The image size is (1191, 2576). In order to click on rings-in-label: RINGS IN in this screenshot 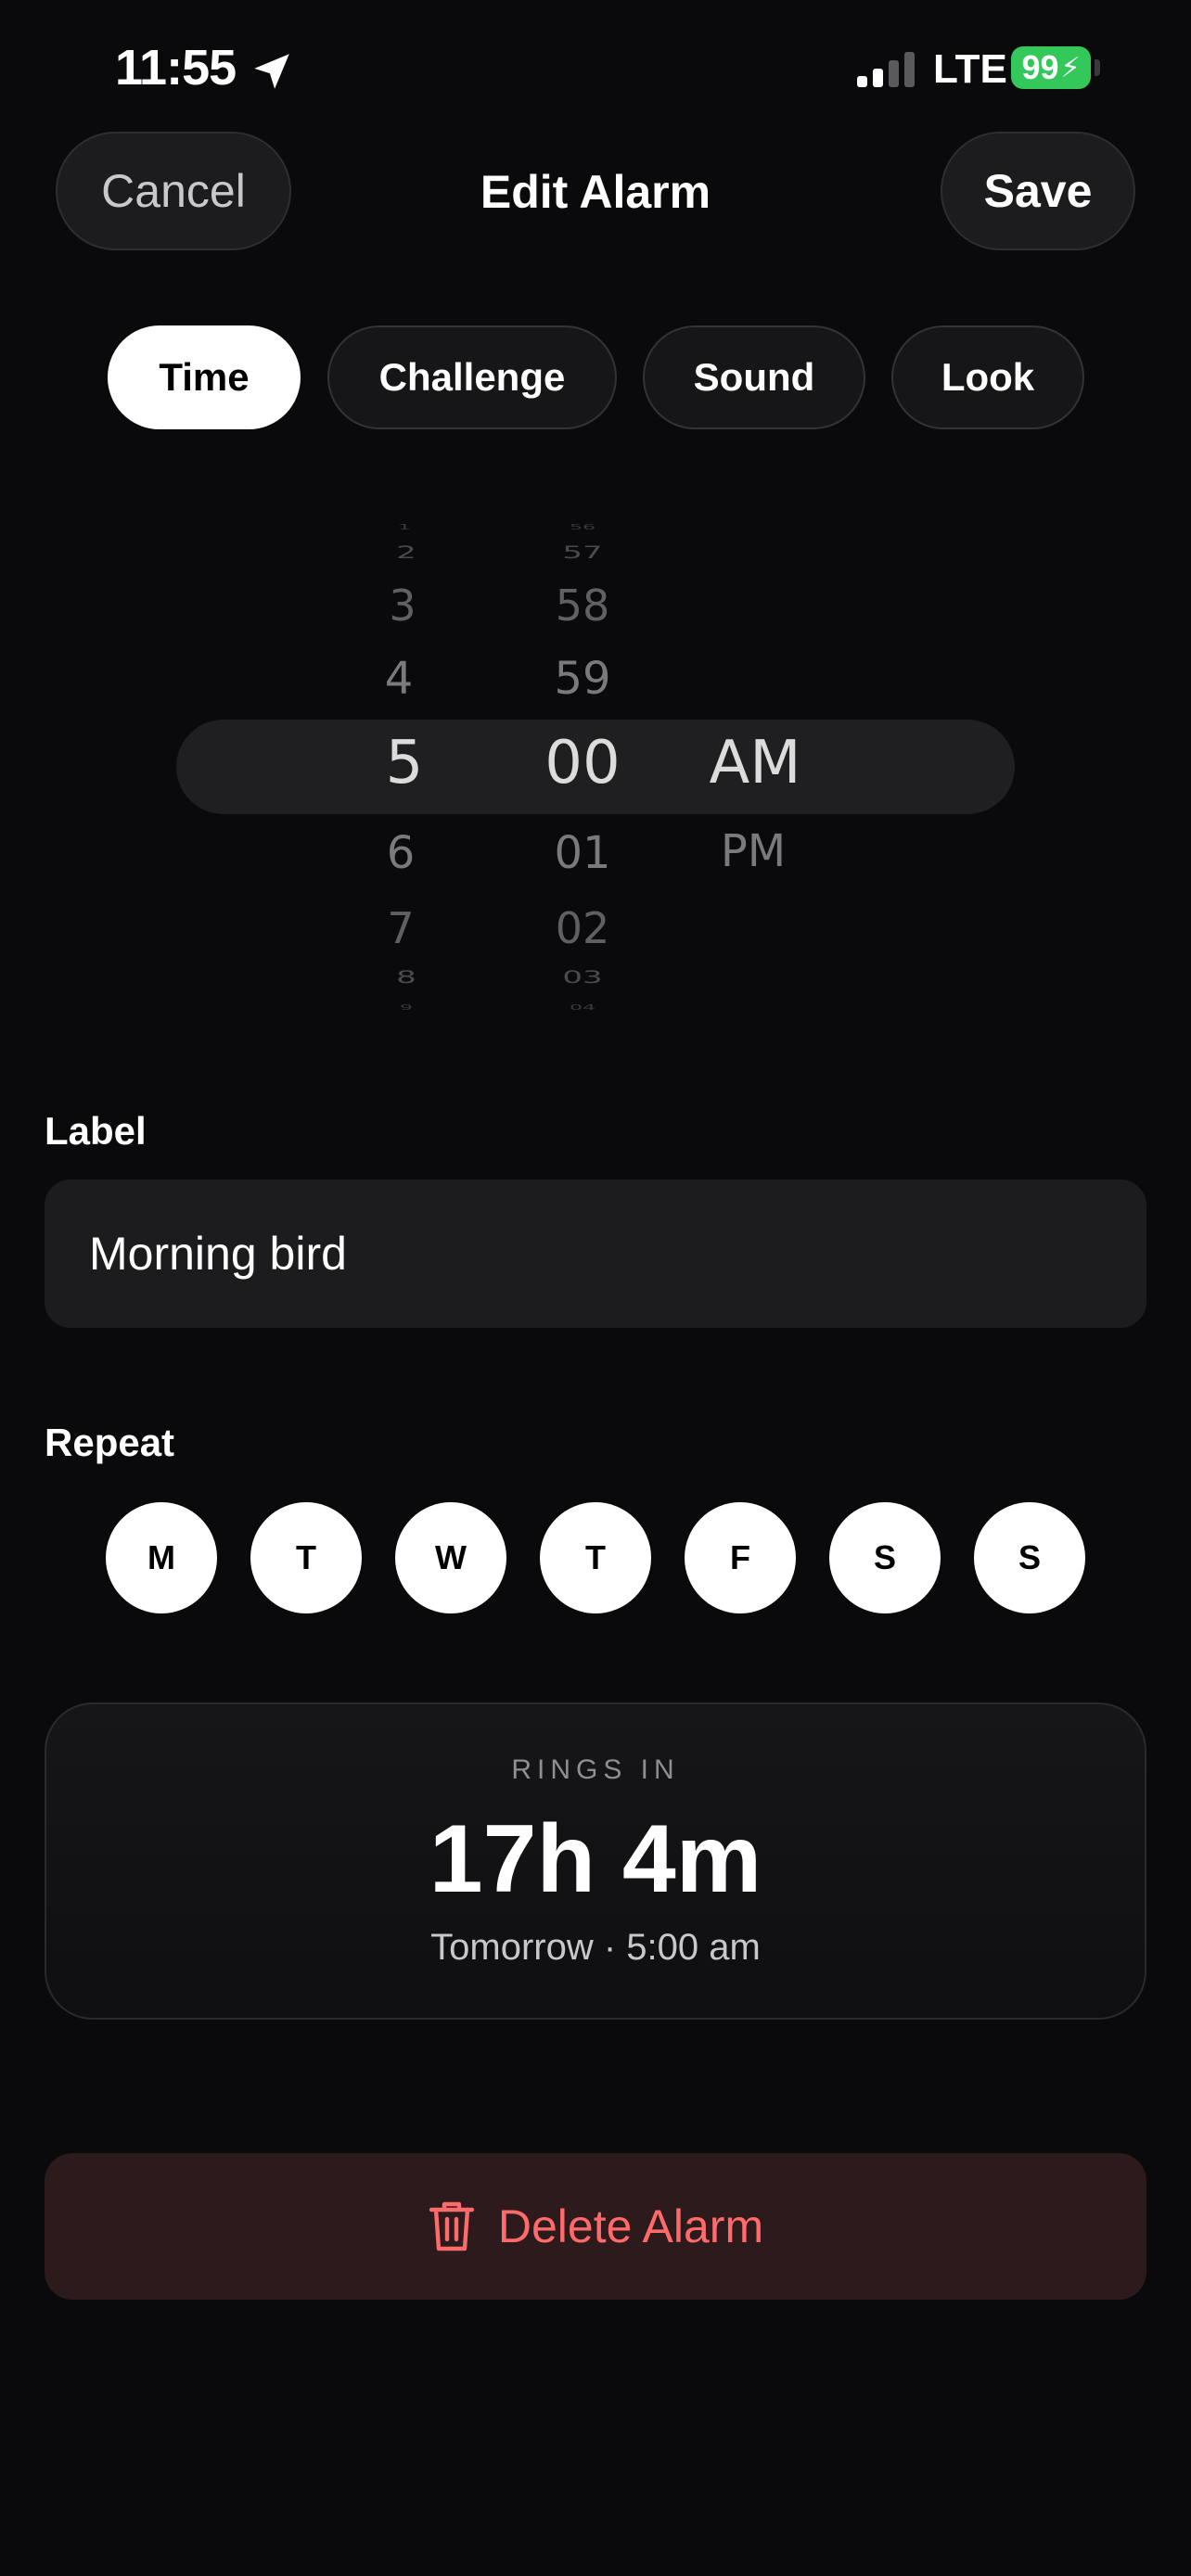, I will do `click(595, 1769)`.